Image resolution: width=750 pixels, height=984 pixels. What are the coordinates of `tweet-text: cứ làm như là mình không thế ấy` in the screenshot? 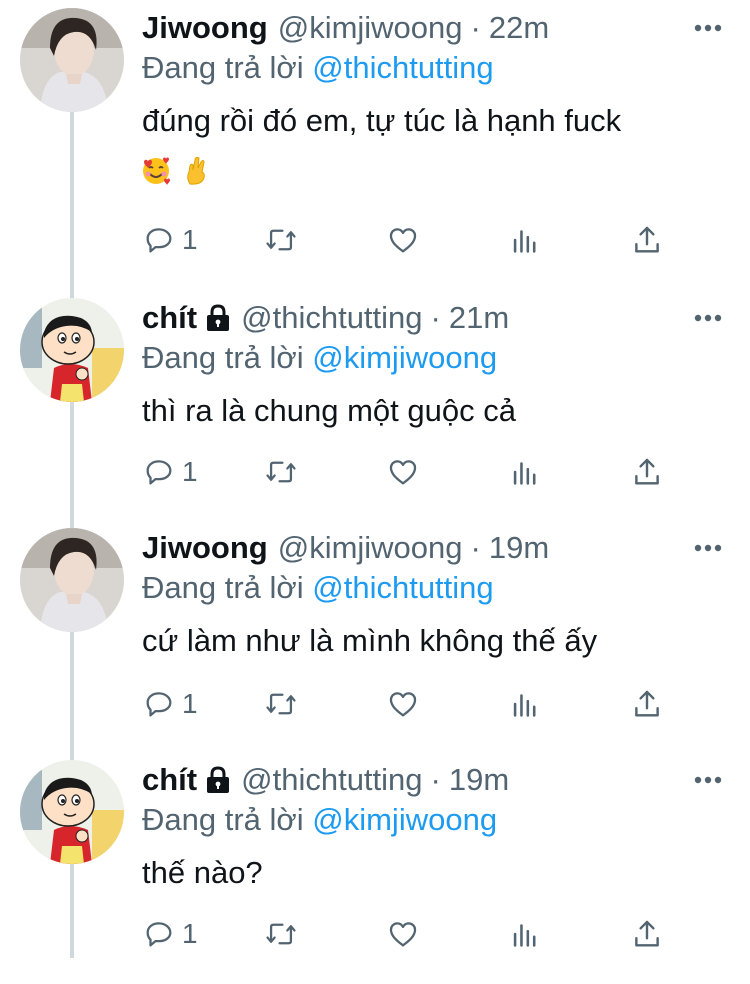 It's located at (370, 640).